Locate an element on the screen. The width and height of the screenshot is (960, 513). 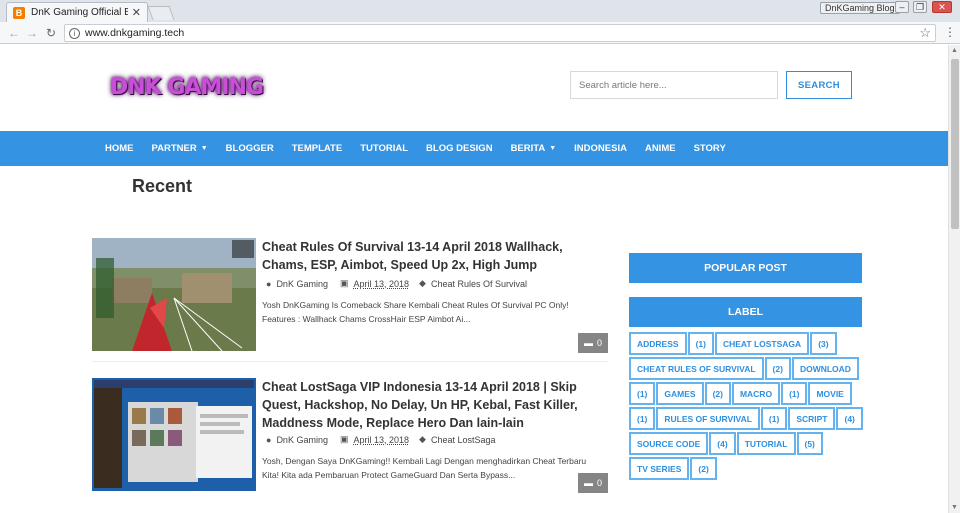
nav-label: BERITA is located at coordinates (528, 148).